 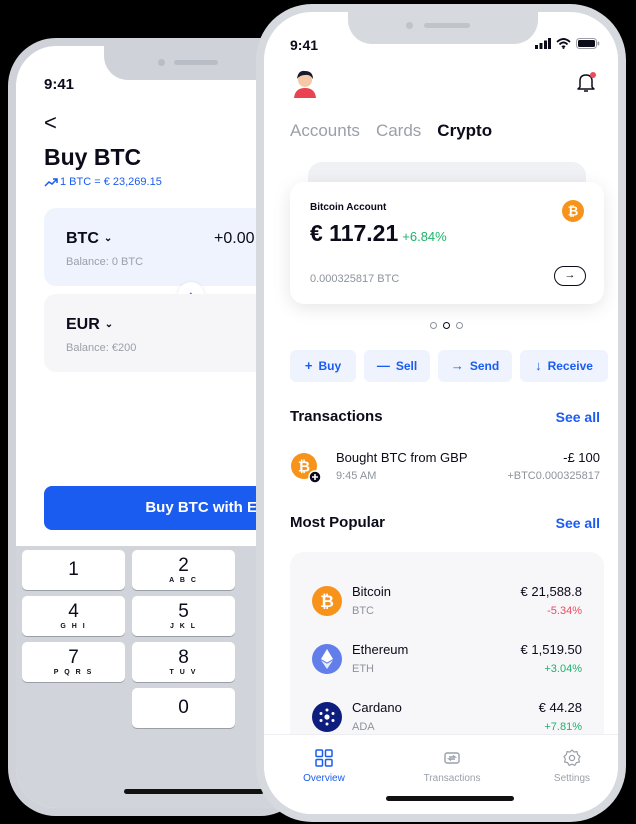 What do you see at coordinates (73, 626) in the screenshot?
I see `key-letters: G H I` at bounding box center [73, 626].